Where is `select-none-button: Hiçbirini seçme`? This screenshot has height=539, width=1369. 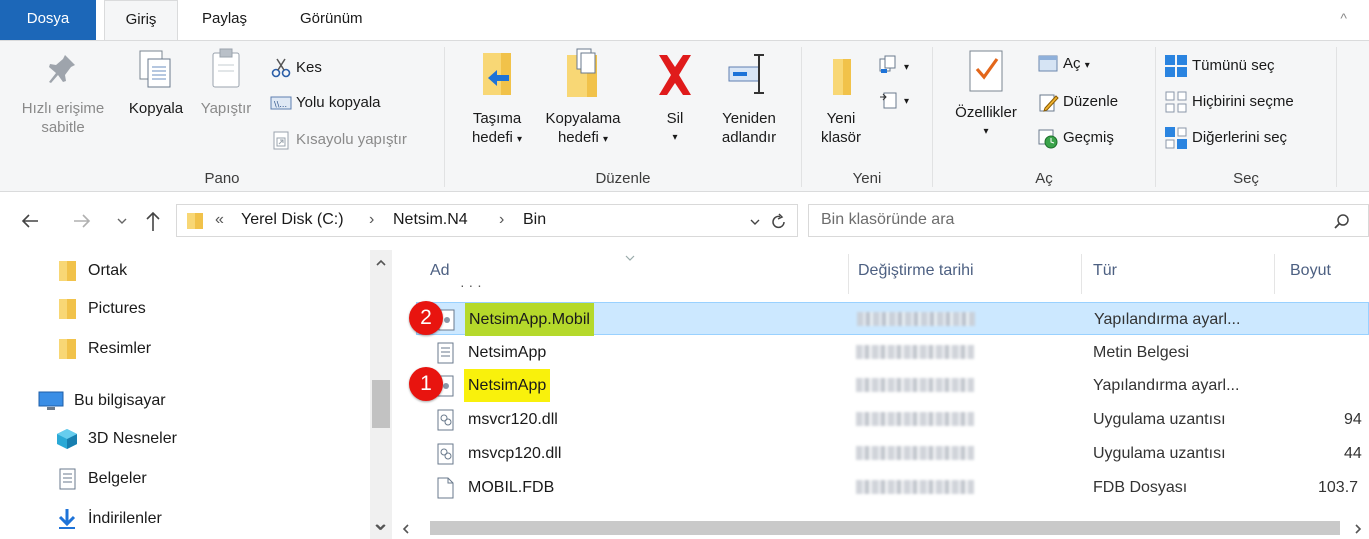
select-none-button: Hiçbirini seçme is located at coordinates (1229, 102).